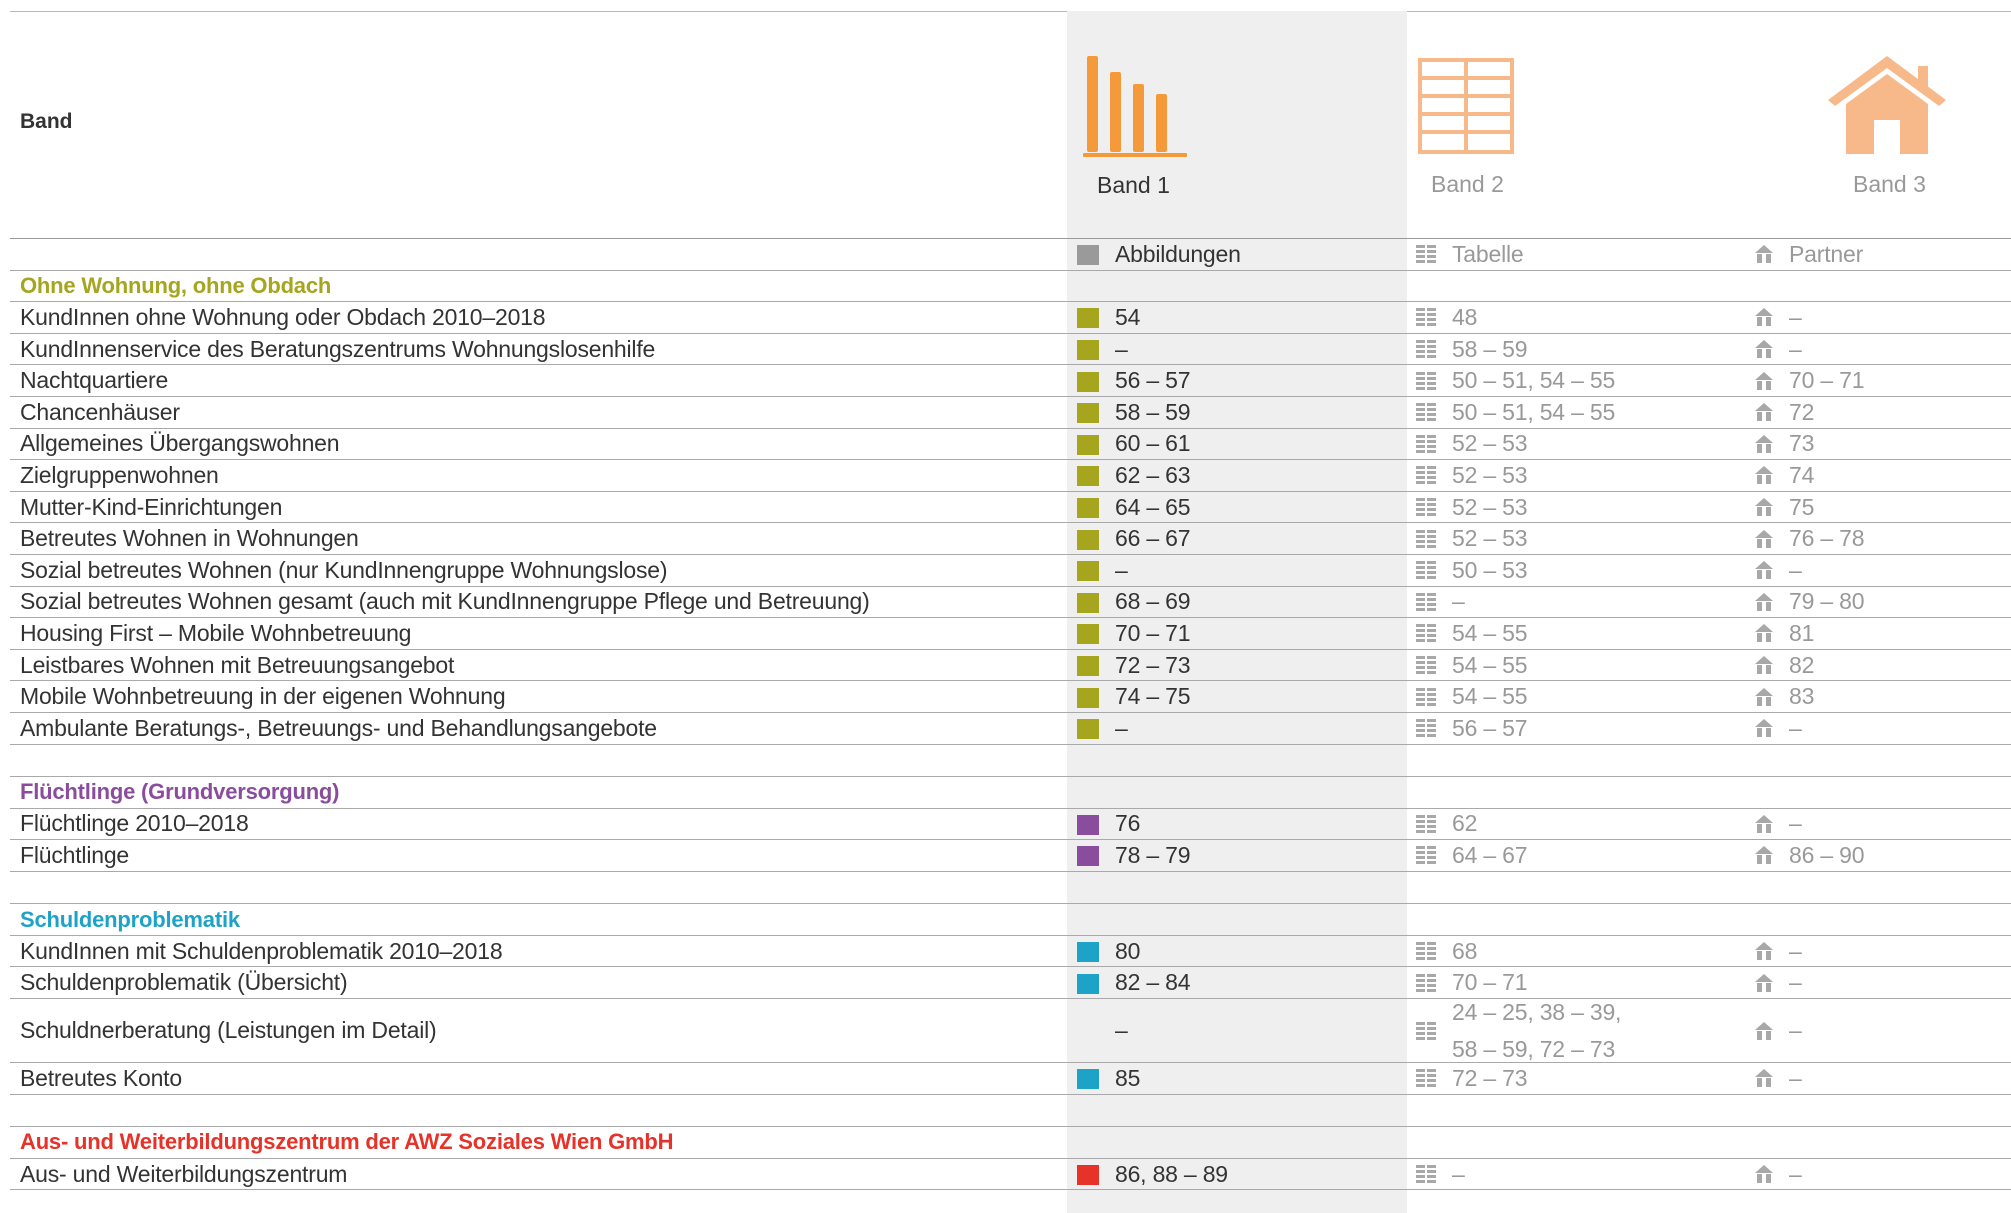 Image resolution: width=2011 pixels, height=1213 pixels. What do you see at coordinates (1153, 474) in the screenshot?
I see `b1-value: 62 – 63` at bounding box center [1153, 474].